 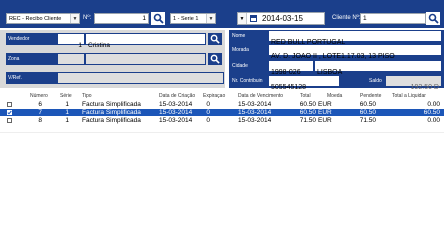 I want to click on column-header-due-date: Data de Vencimento, so click(x=261, y=96).